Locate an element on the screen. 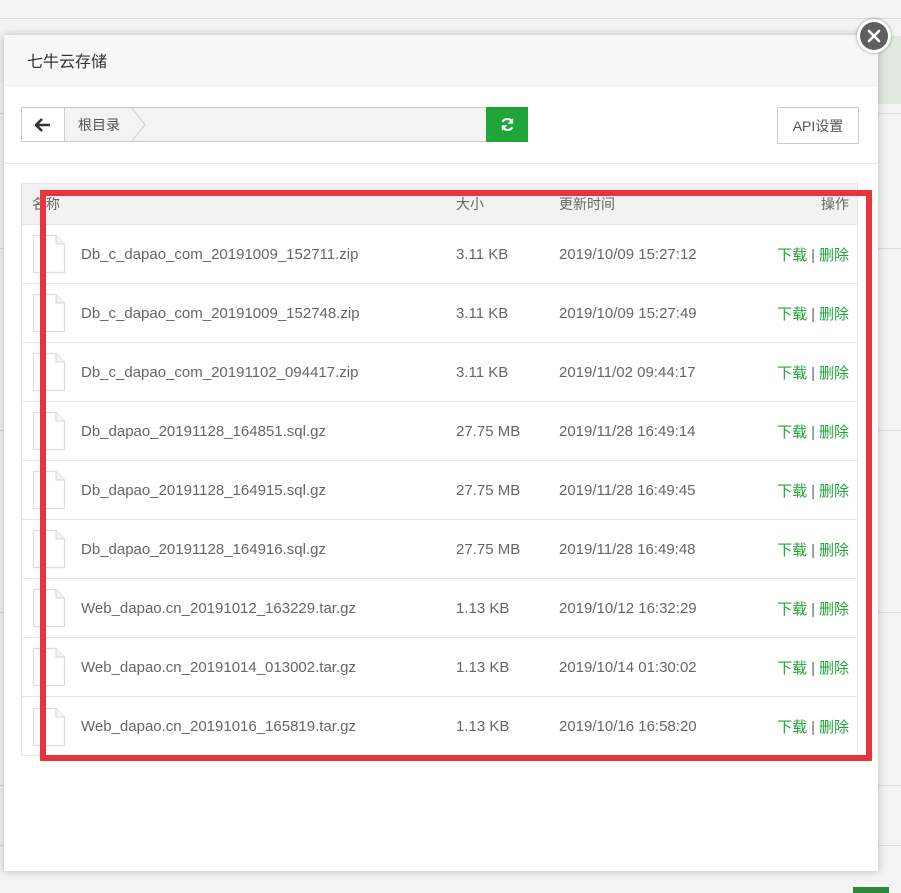  api-settings-button: API设置 is located at coordinates (818, 125).